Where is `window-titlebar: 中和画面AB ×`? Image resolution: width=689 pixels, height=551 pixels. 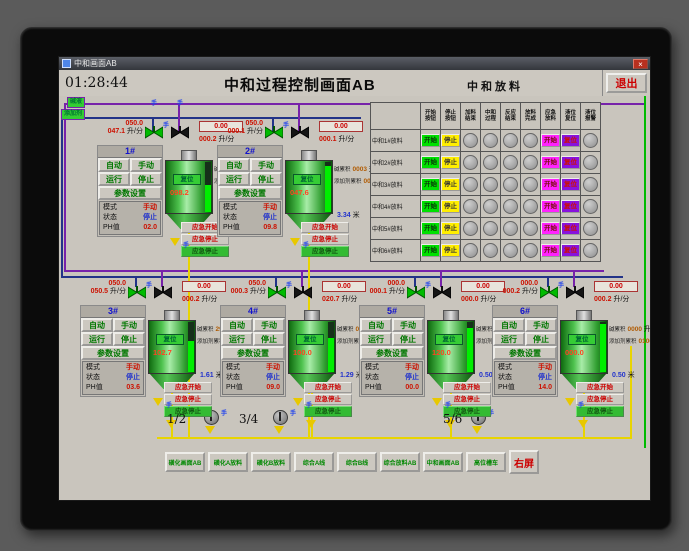 window-titlebar: 中和画面AB × is located at coordinates (354, 63).